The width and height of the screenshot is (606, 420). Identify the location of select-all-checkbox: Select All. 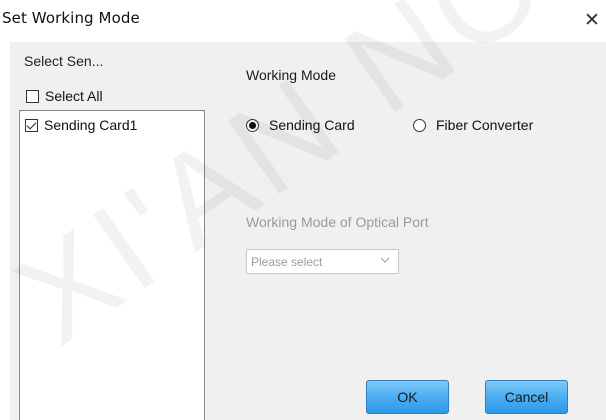
(64, 96).